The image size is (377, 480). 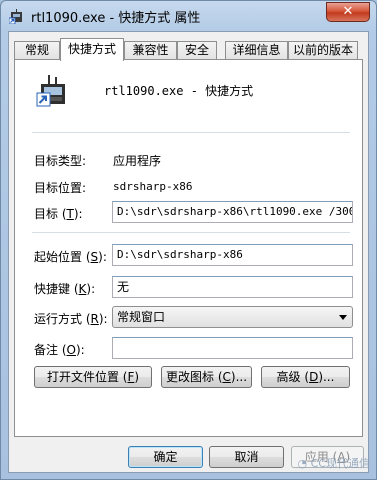 I want to click on tab-general: 常规, so click(x=37, y=50).